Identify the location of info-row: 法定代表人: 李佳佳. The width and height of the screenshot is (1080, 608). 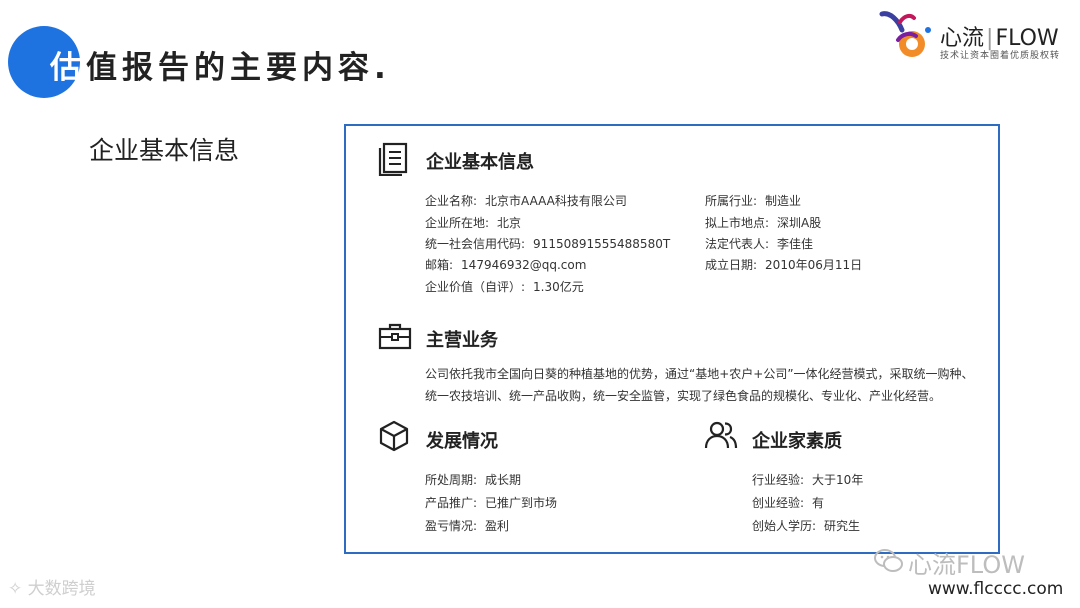
(759, 243).